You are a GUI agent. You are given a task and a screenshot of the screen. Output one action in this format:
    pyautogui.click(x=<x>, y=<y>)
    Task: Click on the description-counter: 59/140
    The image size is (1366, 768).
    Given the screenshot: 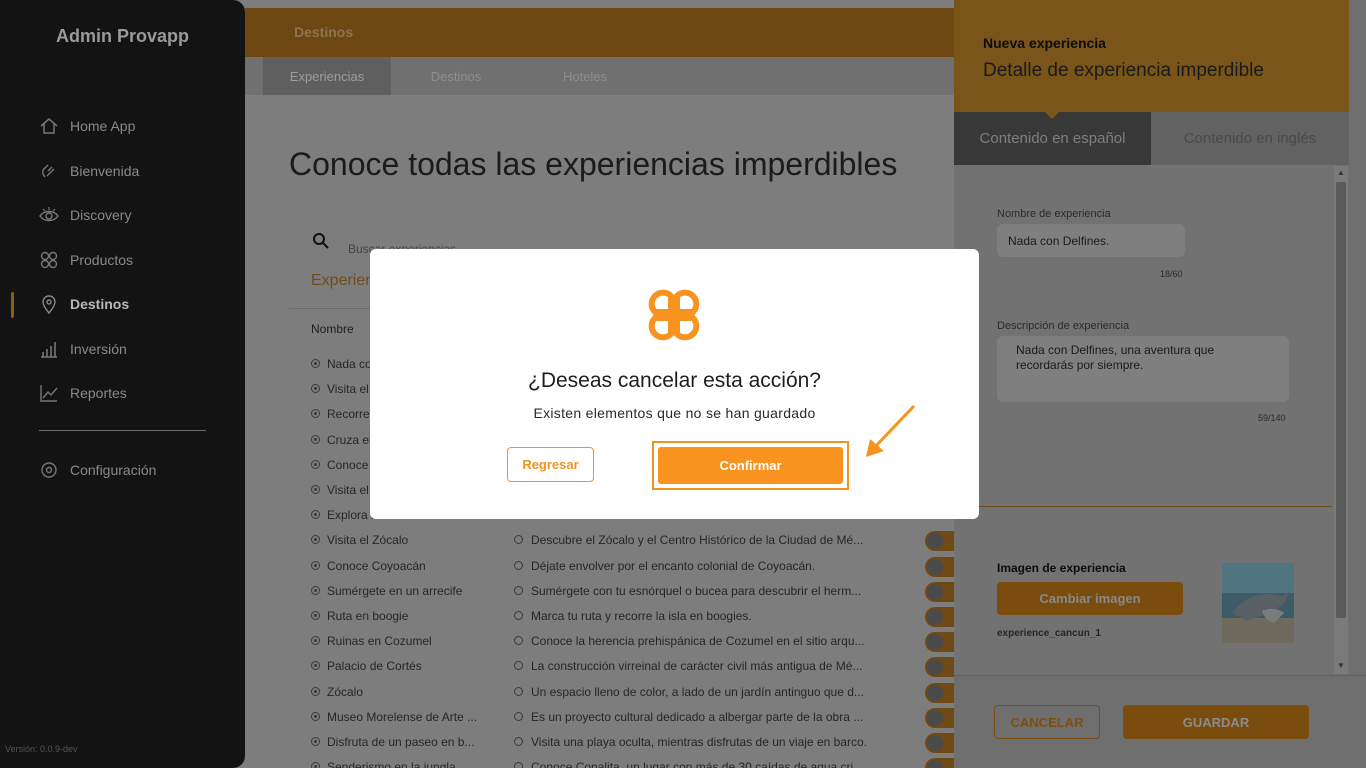 What is the action you would take?
    pyautogui.click(x=1272, y=418)
    